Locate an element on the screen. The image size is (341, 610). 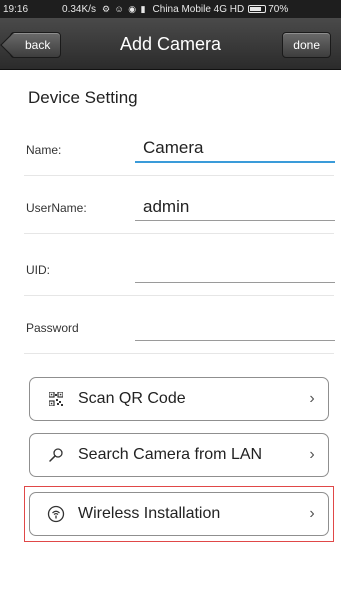
status-network-speed: 0.34K/s is located at coordinates (79, 9).